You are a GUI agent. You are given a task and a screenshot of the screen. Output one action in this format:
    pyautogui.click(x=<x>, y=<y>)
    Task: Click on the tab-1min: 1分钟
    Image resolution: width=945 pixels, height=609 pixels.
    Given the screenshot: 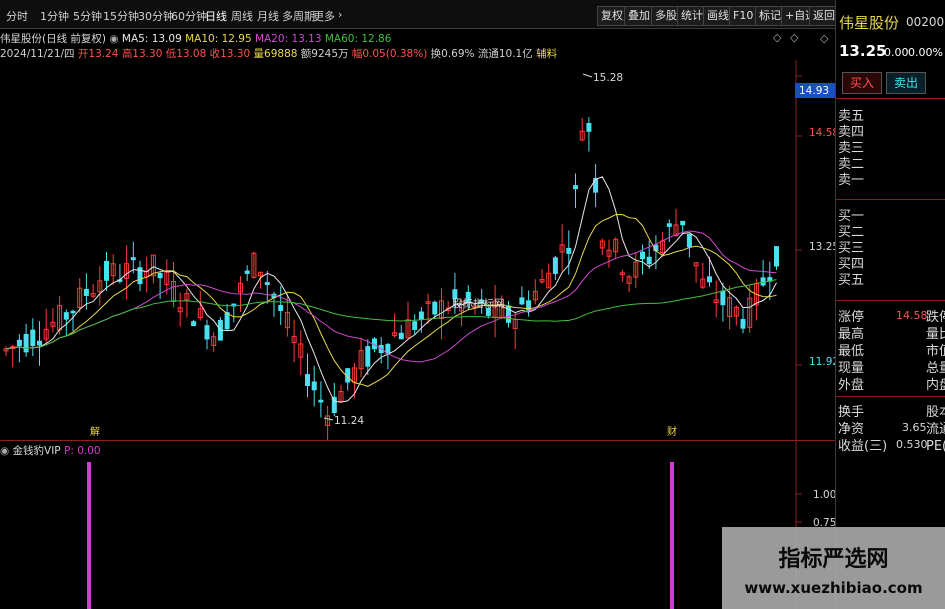 What is the action you would take?
    pyautogui.click(x=54, y=16)
    